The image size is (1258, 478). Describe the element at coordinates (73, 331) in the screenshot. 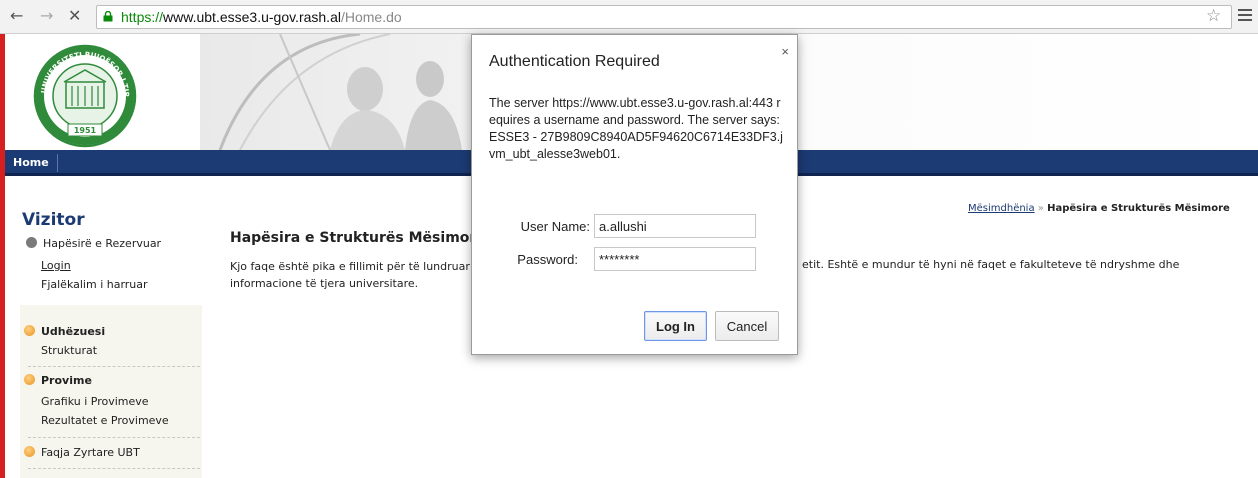

I see `sidebar-guide-label: Udhëzuesi` at that location.